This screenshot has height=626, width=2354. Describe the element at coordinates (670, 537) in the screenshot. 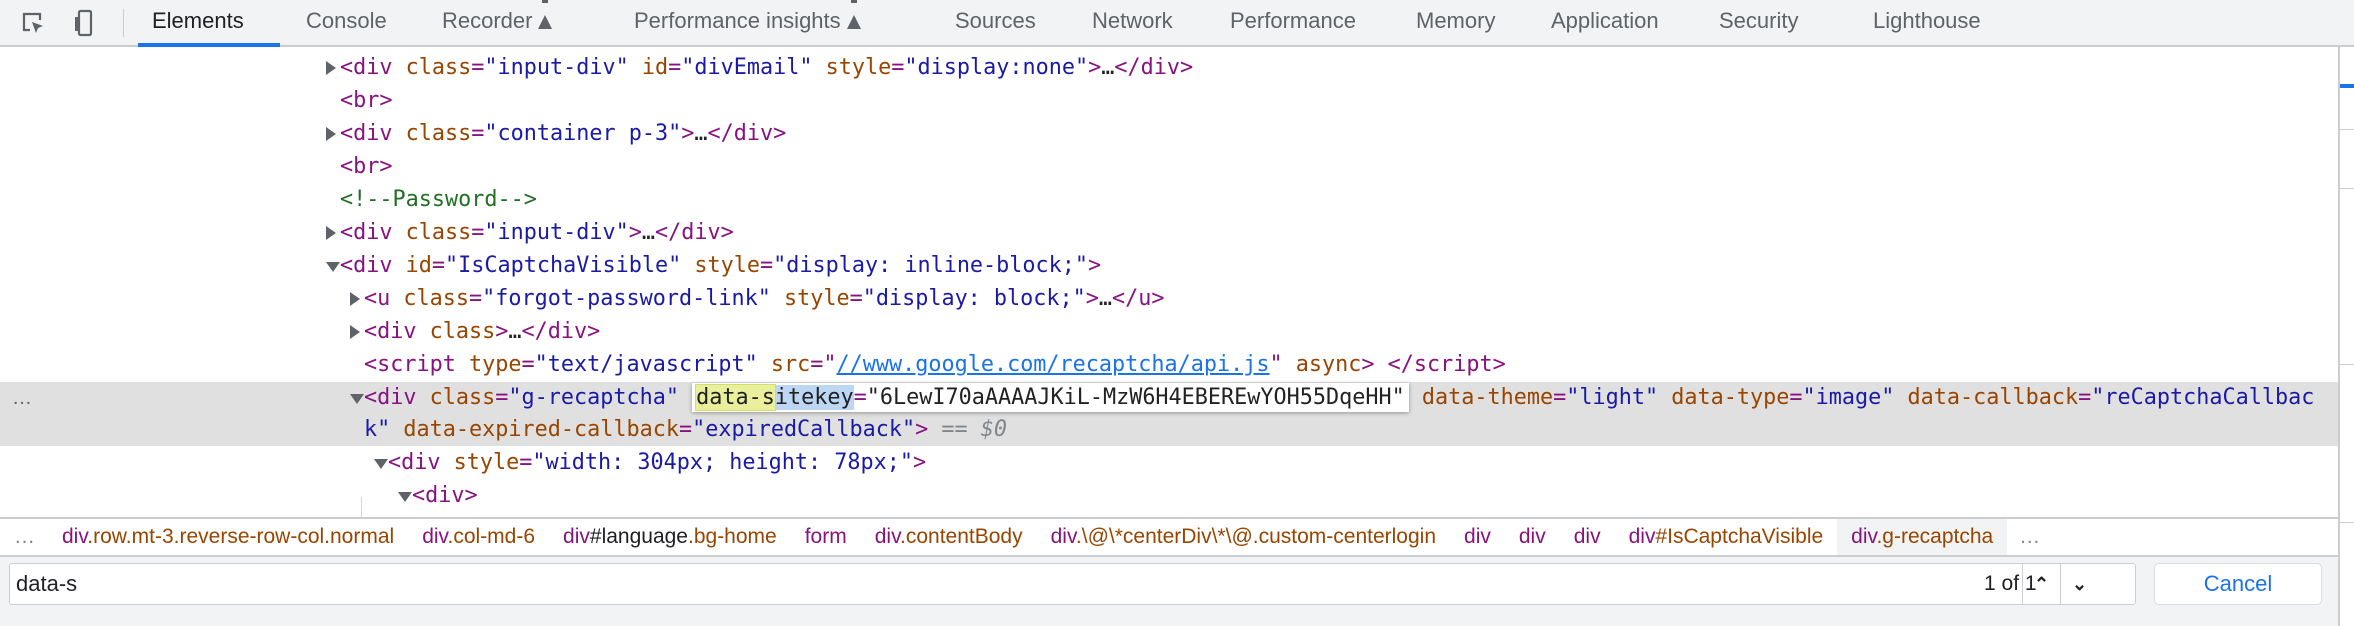

I see `breadcrumb-item: div#language.bg-home` at that location.